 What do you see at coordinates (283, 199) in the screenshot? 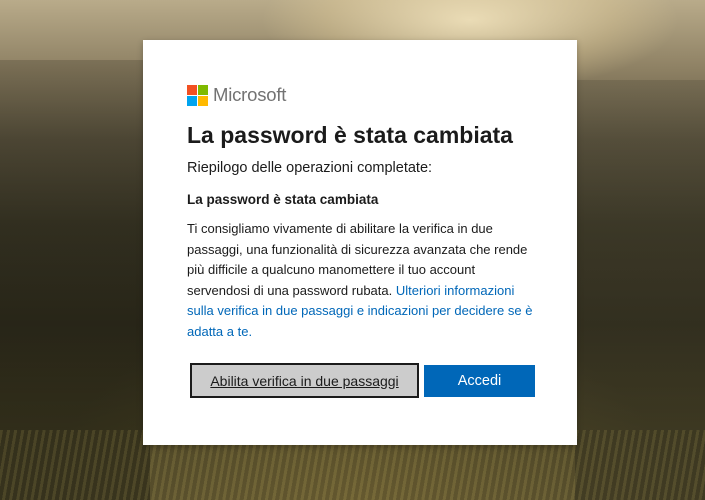
I see `section-title: La password è stata cambiata` at bounding box center [283, 199].